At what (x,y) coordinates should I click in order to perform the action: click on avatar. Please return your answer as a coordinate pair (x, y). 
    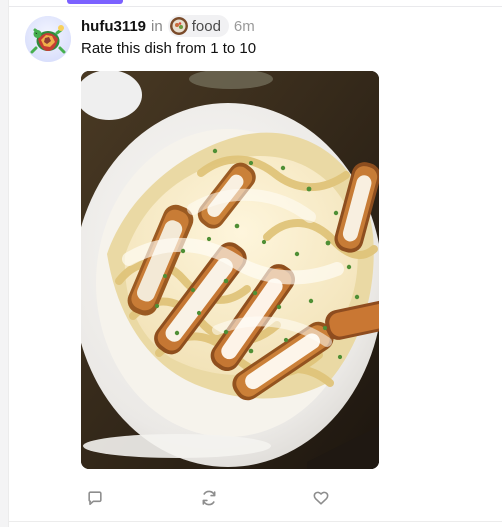
    Looking at the image, I should click on (48, 39).